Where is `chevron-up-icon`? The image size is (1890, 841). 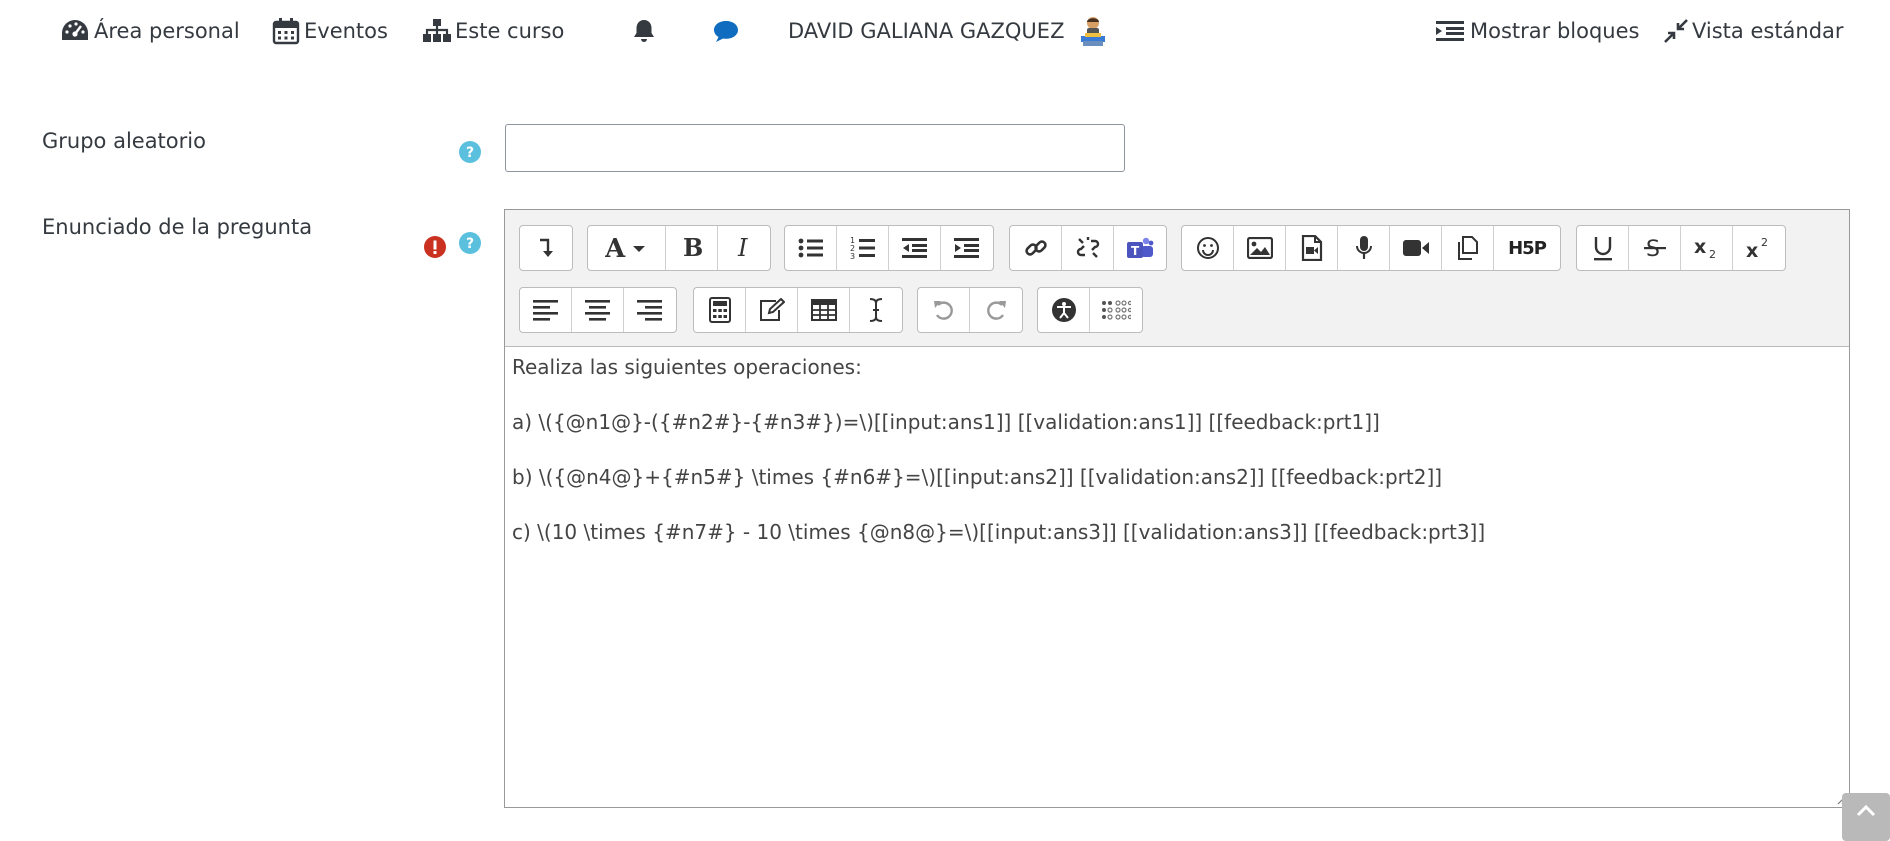 chevron-up-icon is located at coordinates (1866, 810).